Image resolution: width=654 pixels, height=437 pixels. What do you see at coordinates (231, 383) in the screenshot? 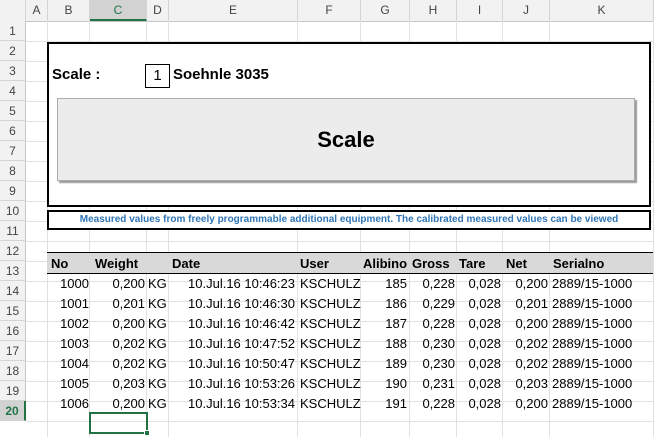
I see `cell-date: 10.Jul.16 10:53:26` at bounding box center [231, 383].